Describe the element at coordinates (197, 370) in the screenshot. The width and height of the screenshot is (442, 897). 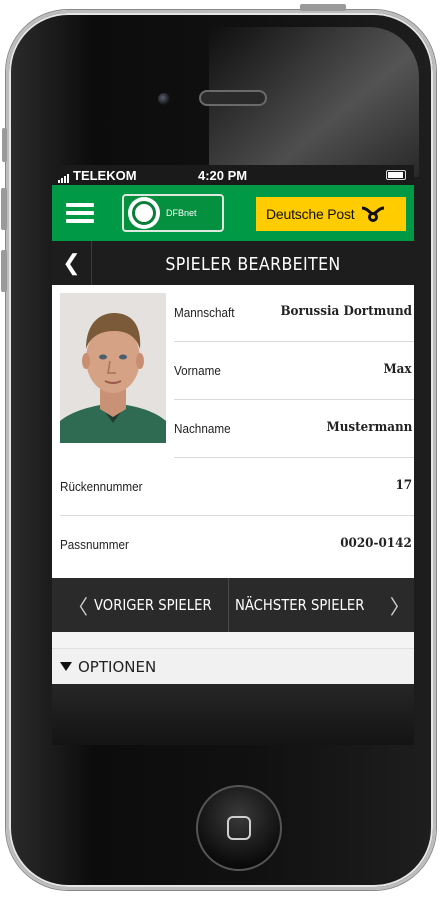
I see `field-label: Vorname` at that location.